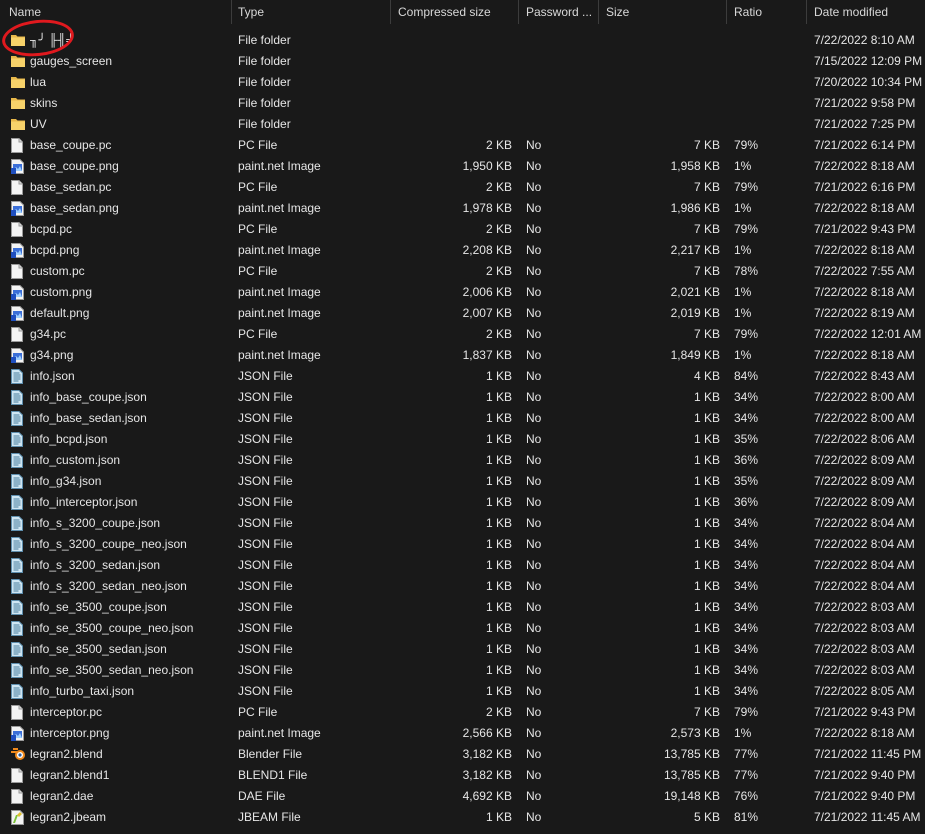 This screenshot has height=834, width=925. I want to click on column-header-type: Type, so click(311, 12).